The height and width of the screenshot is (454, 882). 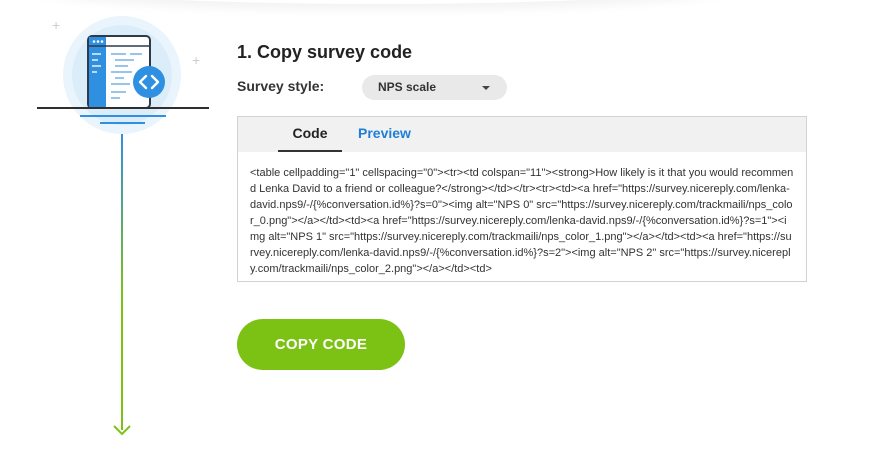 What do you see at coordinates (384, 133) in the screenshot?
I see `tab-preview: Preview` at bounding box center [384, 133].